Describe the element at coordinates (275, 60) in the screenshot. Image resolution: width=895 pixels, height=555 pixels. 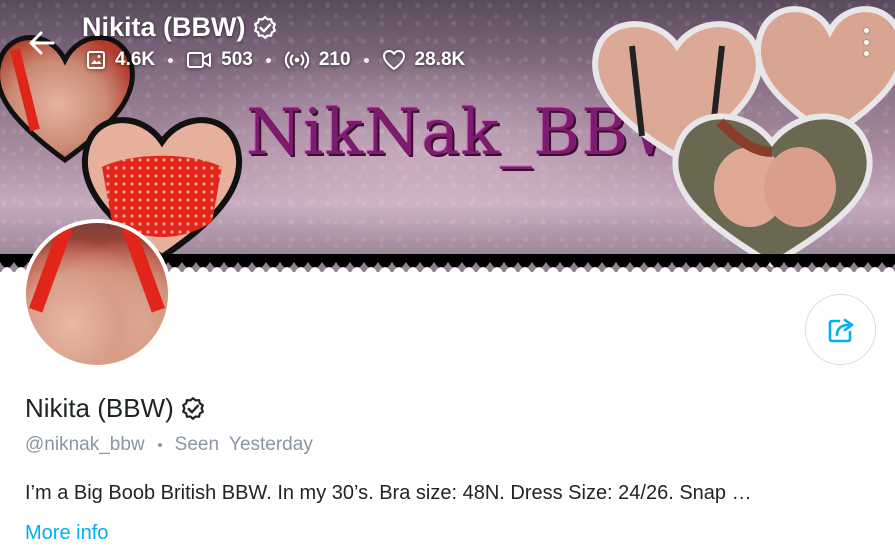
I see `header-stats: 4.6K 503 210 28.8K` at that location.